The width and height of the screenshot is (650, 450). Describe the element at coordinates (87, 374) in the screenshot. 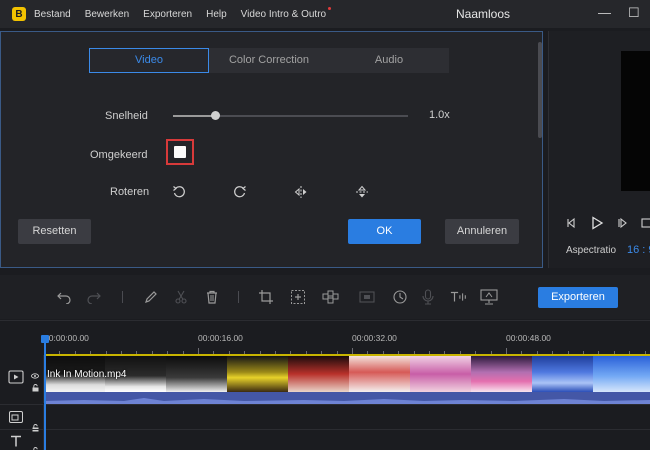

I see `clip-name: Ink In Motion.mp4` at that location.